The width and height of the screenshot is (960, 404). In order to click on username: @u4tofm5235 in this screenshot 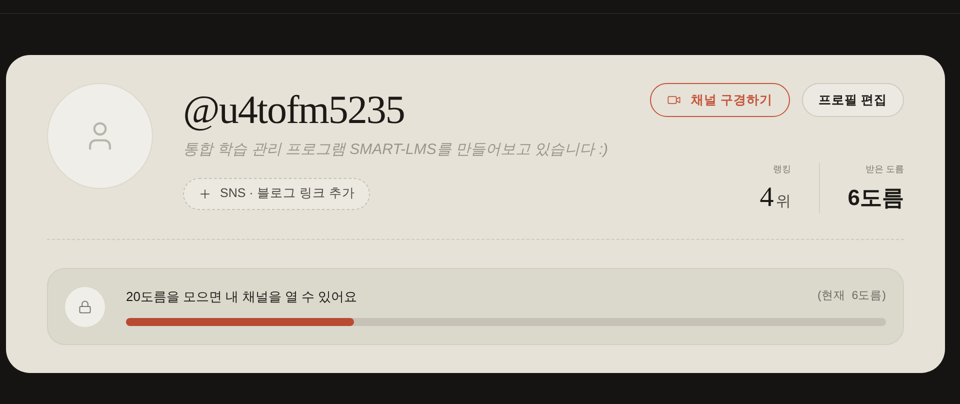, I will do `click(294, 110)`.